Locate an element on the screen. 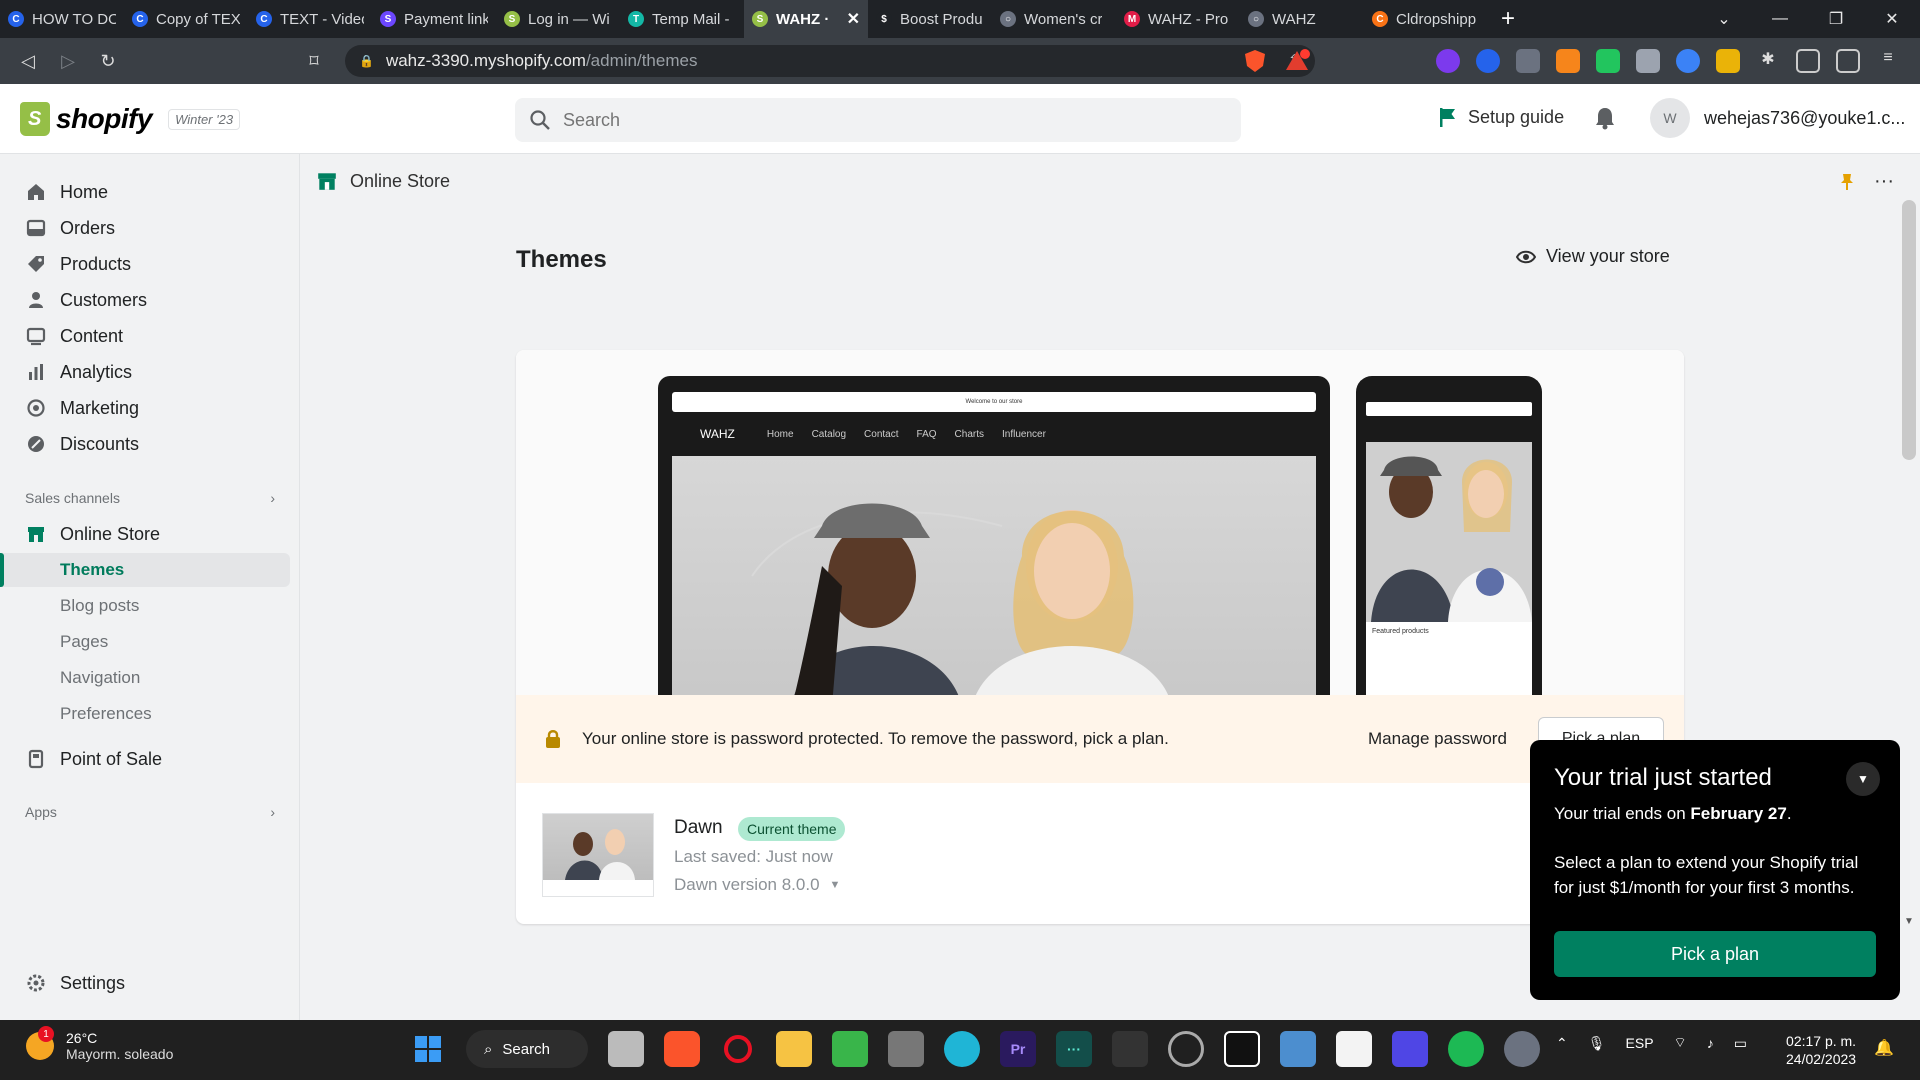  sidebar-item-blog-posts: Blog posts is located at coordinates (145, 606).